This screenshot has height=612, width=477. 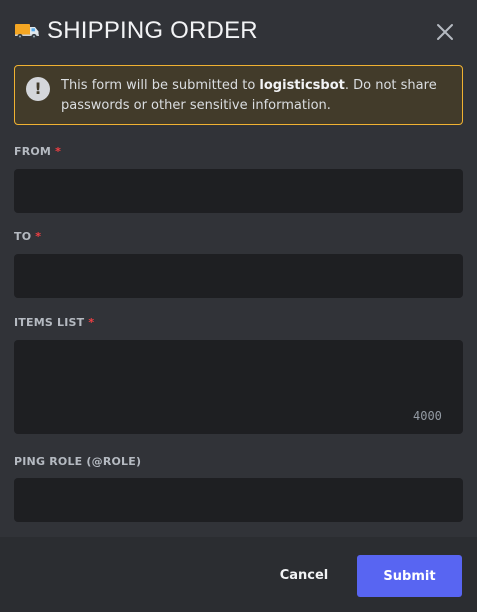 What do you see at coordinates (302, 85) in the screenshot?
I see `bot-name: logisticsbot` at bounding box center [302, 85].